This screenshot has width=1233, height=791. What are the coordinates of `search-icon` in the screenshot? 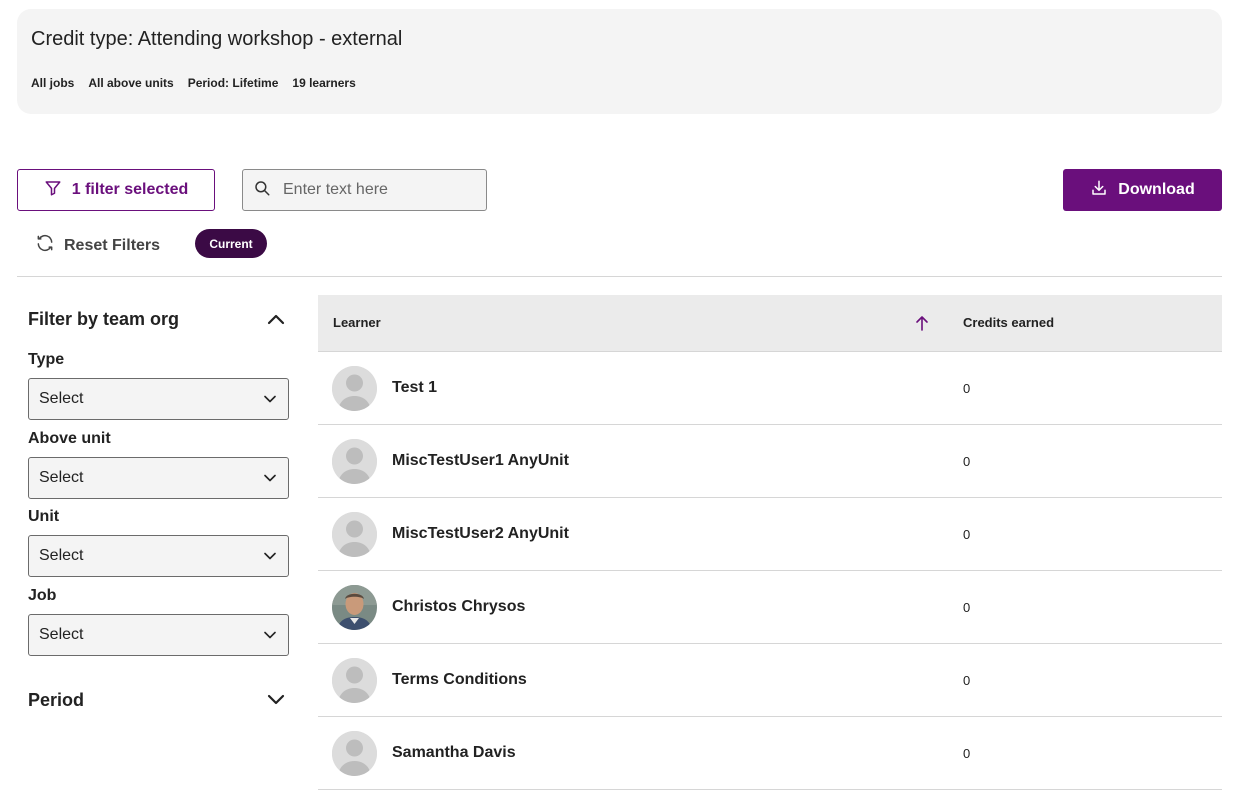 It's located at (262, 190).